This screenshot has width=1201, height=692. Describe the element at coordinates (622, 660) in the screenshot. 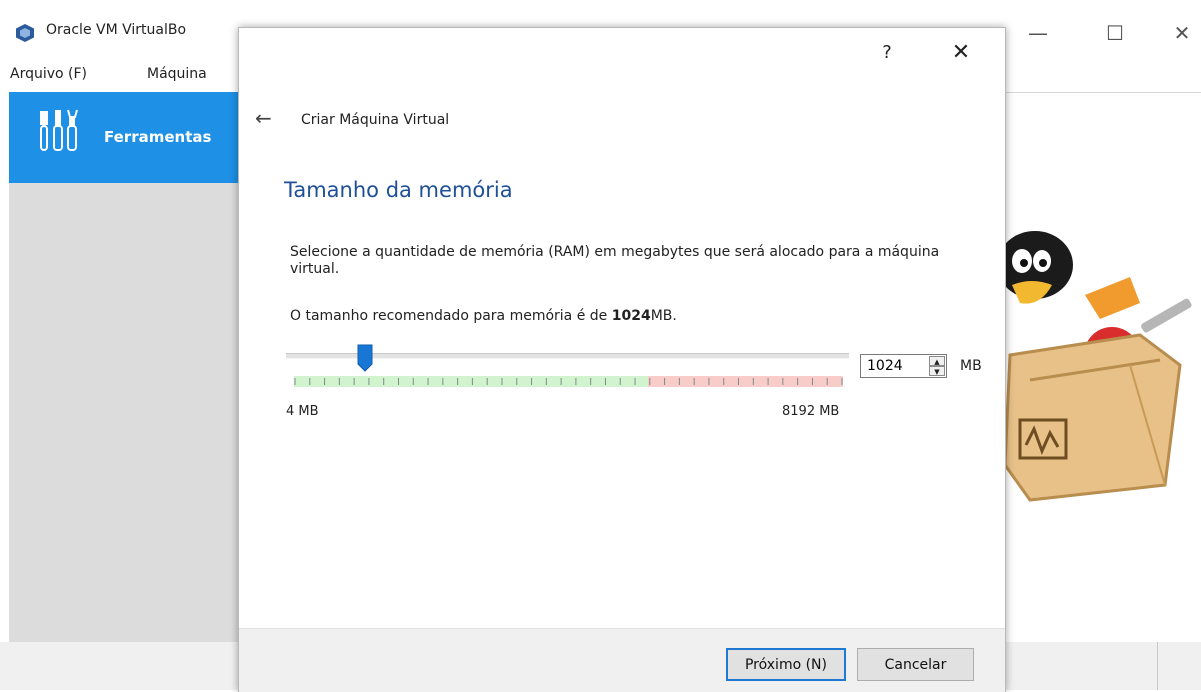

I see `dialog-footer: Próximo (N) Cancelar` at that location.